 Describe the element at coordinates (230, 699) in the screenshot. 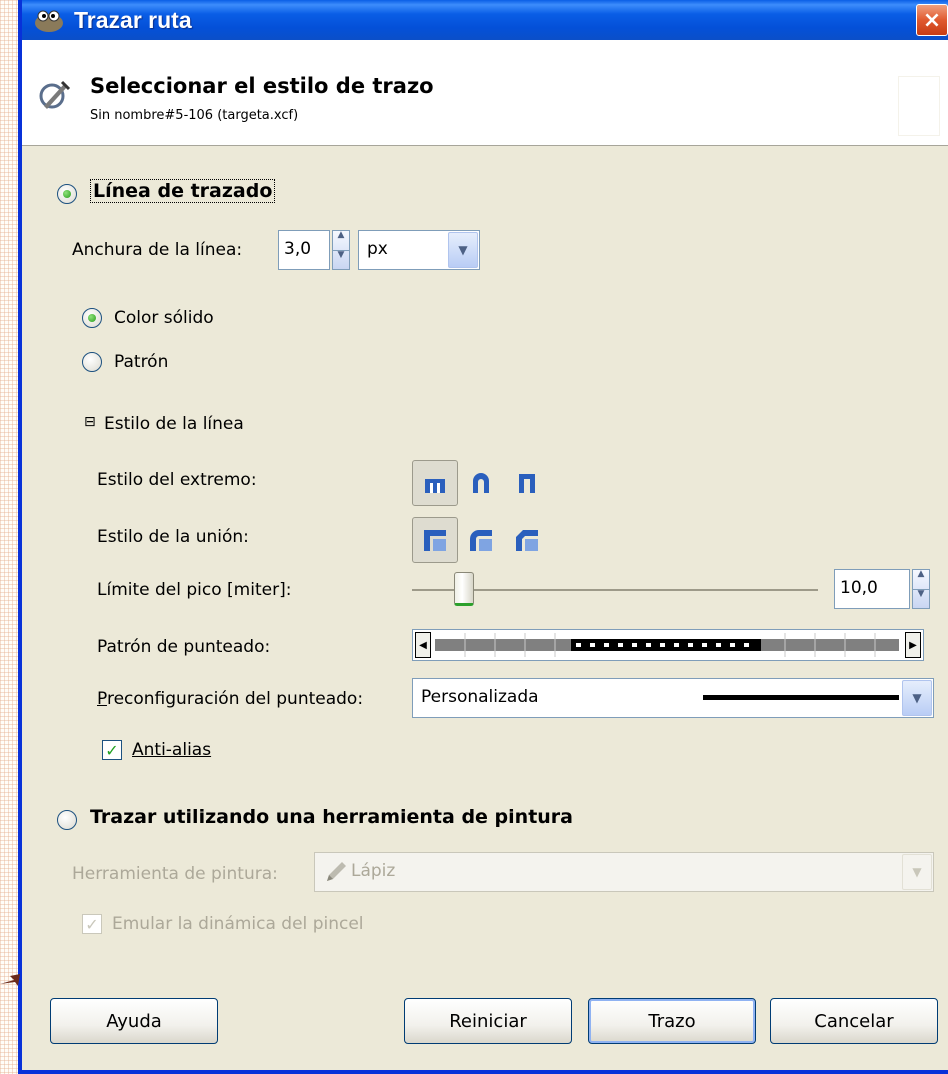

I see `dash-preset-label: Preconfiguración del punteado:` at that location.